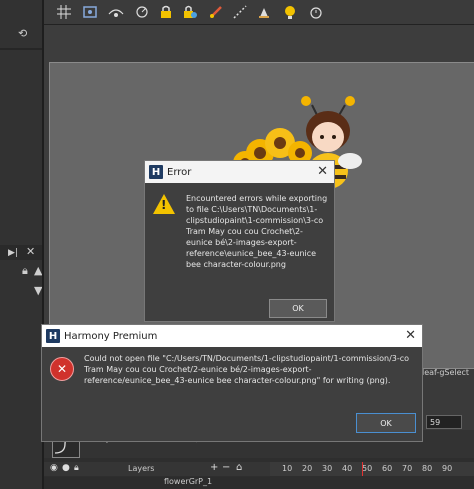 This screenshot has height=489, width=474. I want to click on layers-label: Layers, so click(141, 468).